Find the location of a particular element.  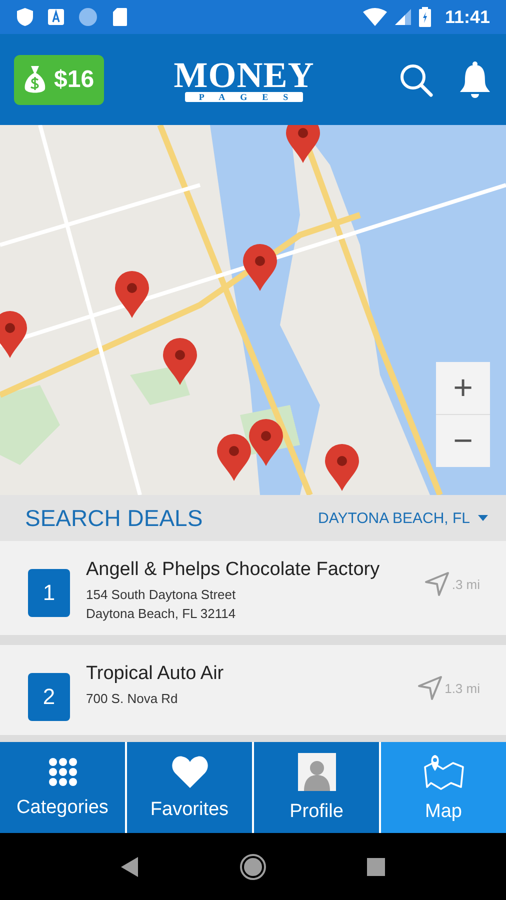

logo-wordmark: MONEY is located at coordinates (244, 75).